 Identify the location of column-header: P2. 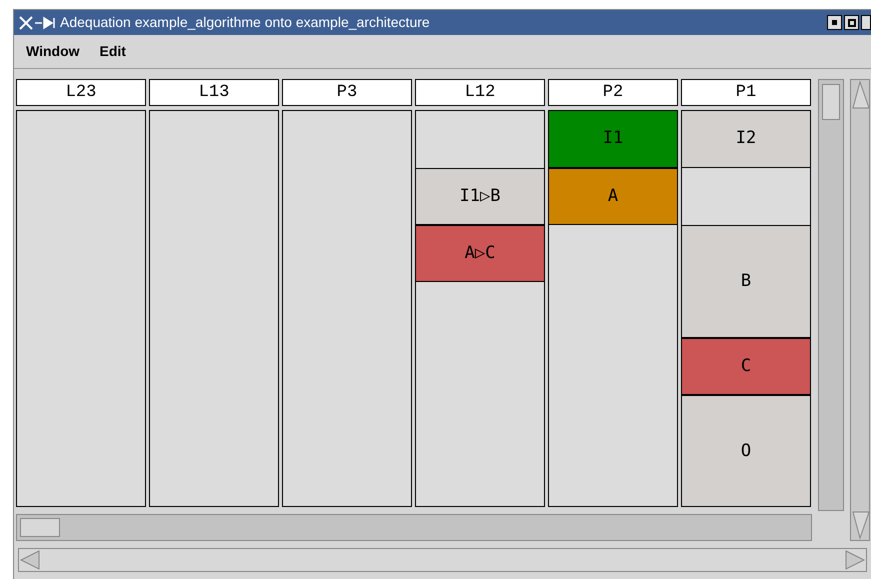
(613, 92).